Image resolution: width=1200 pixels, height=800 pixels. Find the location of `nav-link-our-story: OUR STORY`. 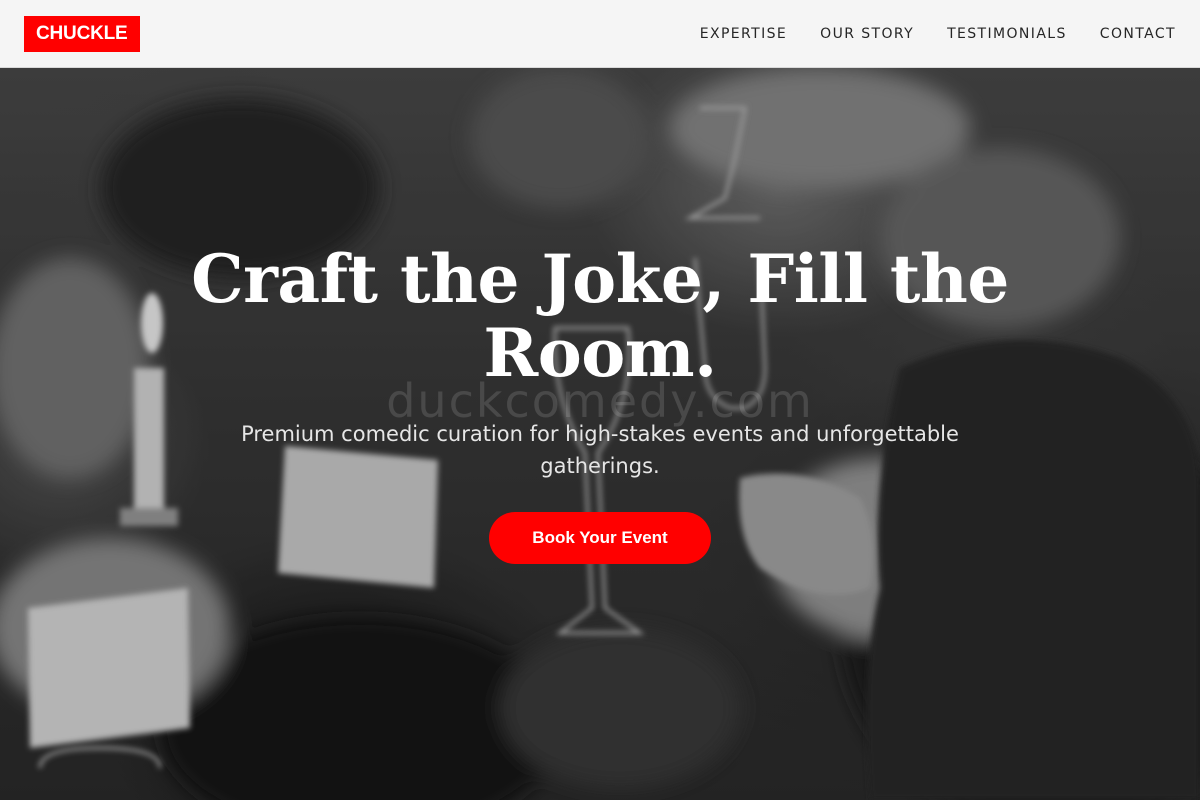

nav-link-our-story: OUR STORY is located at coordinates (867, 34).